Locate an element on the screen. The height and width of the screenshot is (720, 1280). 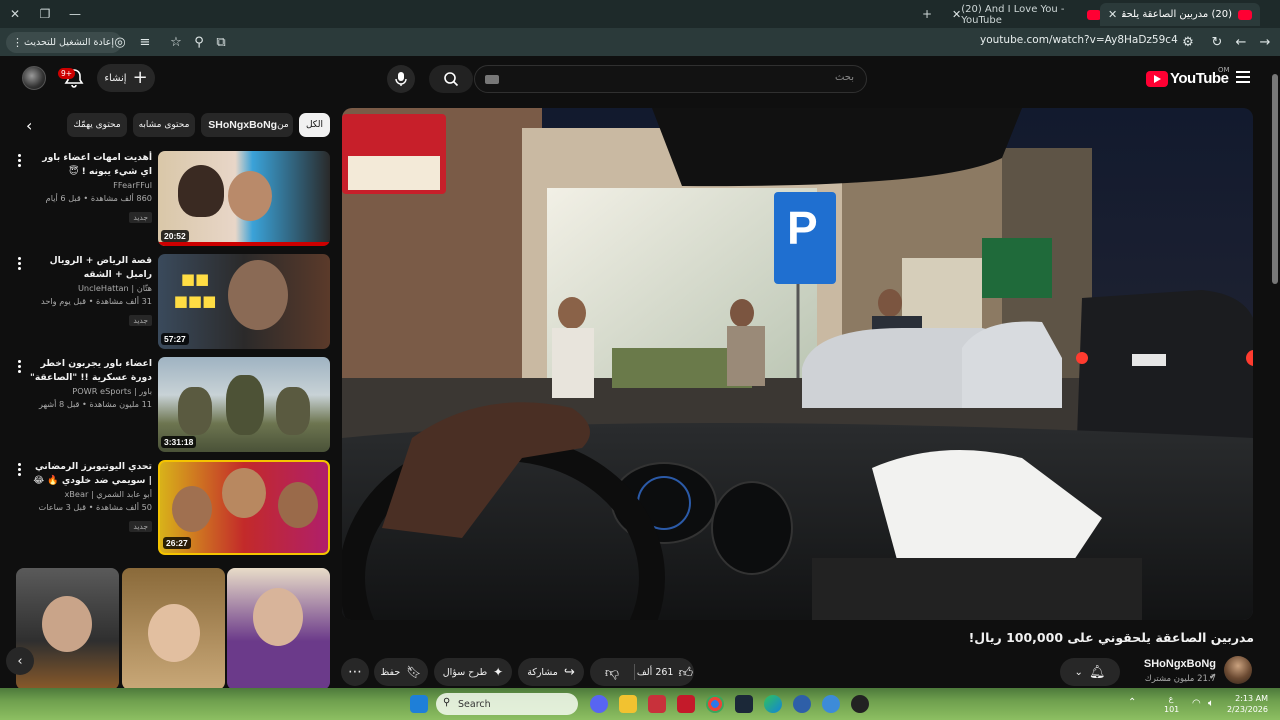
new-tab-button: + is located at coordinates (927, 14).